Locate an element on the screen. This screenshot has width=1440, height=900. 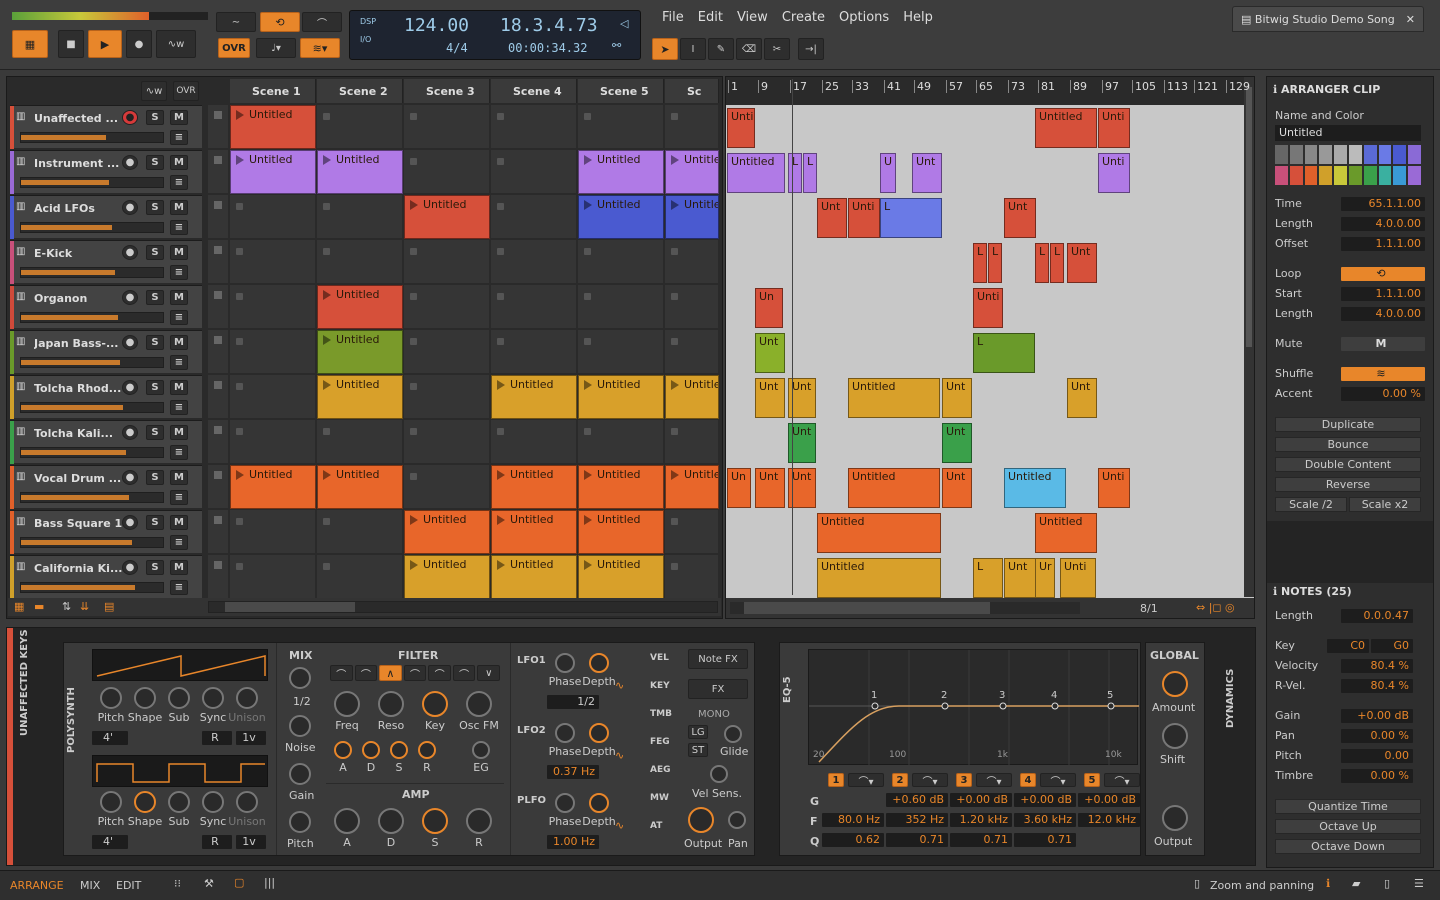
track-header: ▥ California Ki... ● S M ≡ is located at coordinates (106, 577).